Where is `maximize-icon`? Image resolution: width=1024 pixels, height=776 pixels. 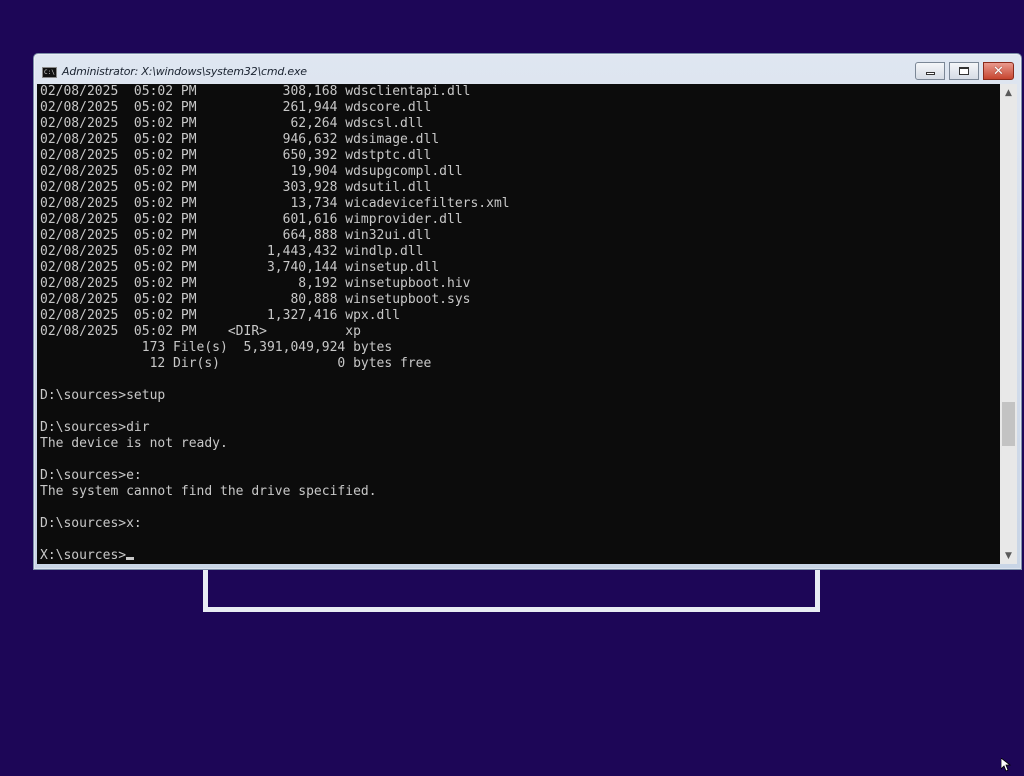
maximize-icon is located at coordinates (964, 71).